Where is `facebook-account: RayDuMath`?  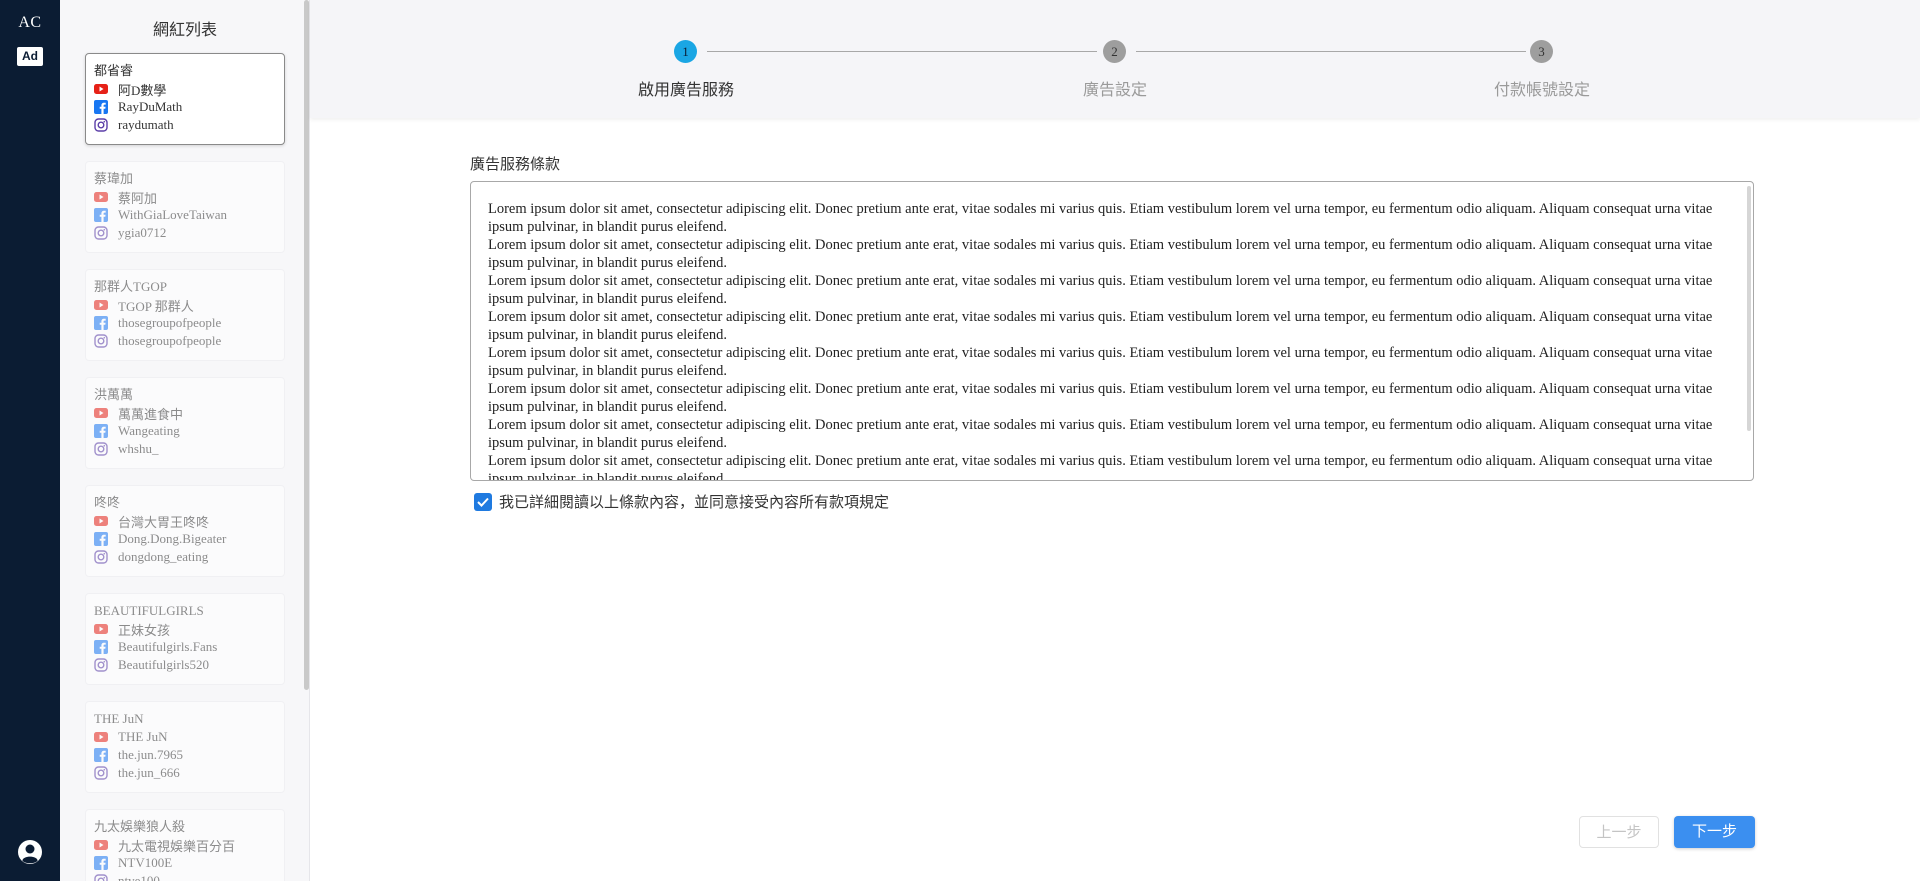
facebook-account: RayDuMath is located at coordinates (185, 107).